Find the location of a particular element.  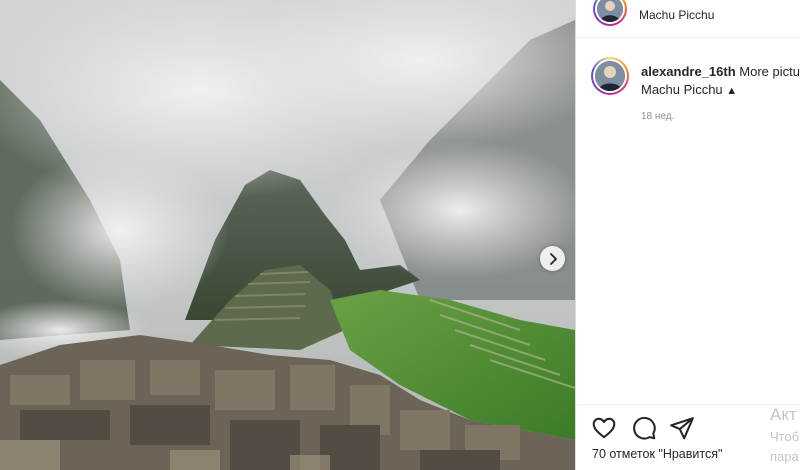

avatar-photo is located at coordinates (610, 76).